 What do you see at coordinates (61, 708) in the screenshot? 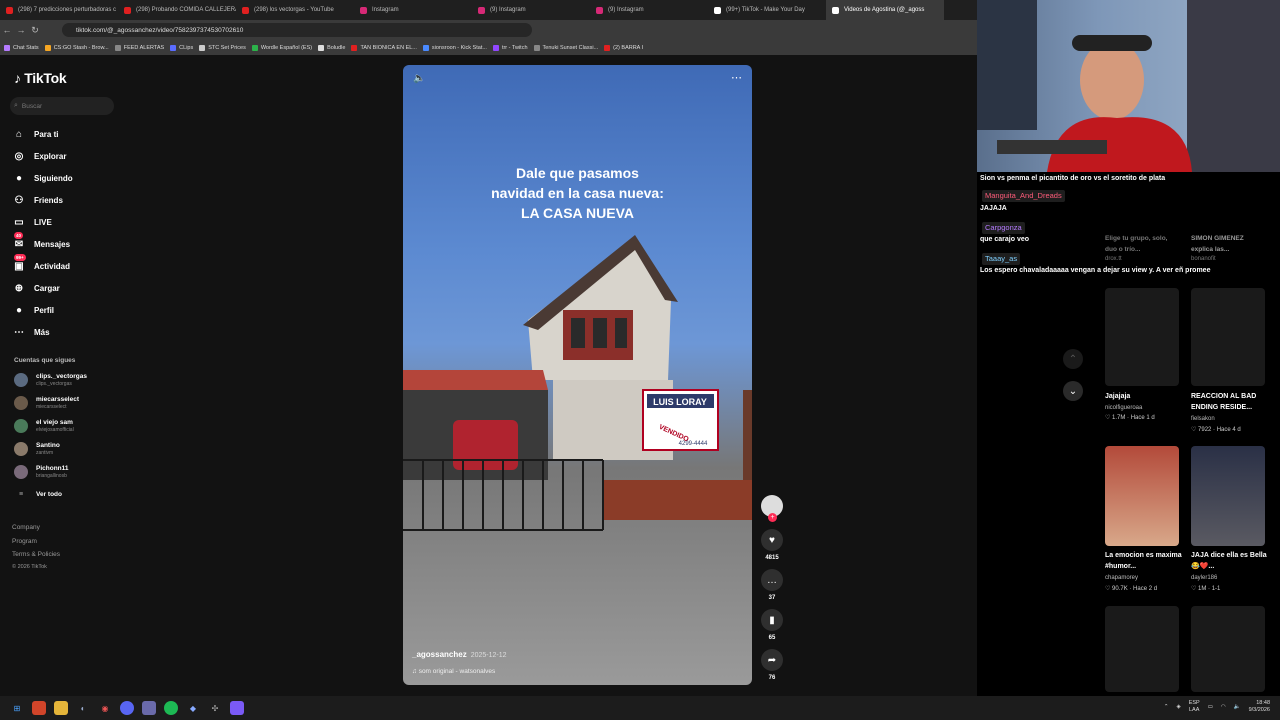
I see `folder-icon` at bounding box center [61, 708].